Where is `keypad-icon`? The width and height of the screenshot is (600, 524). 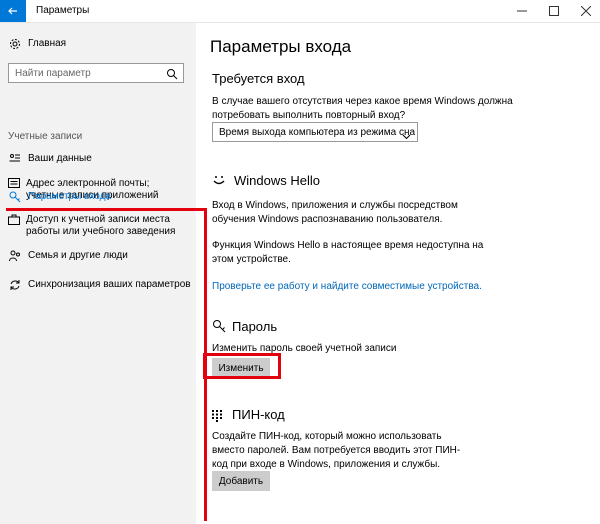
keypad-icon is located at coordinates (217, 418).